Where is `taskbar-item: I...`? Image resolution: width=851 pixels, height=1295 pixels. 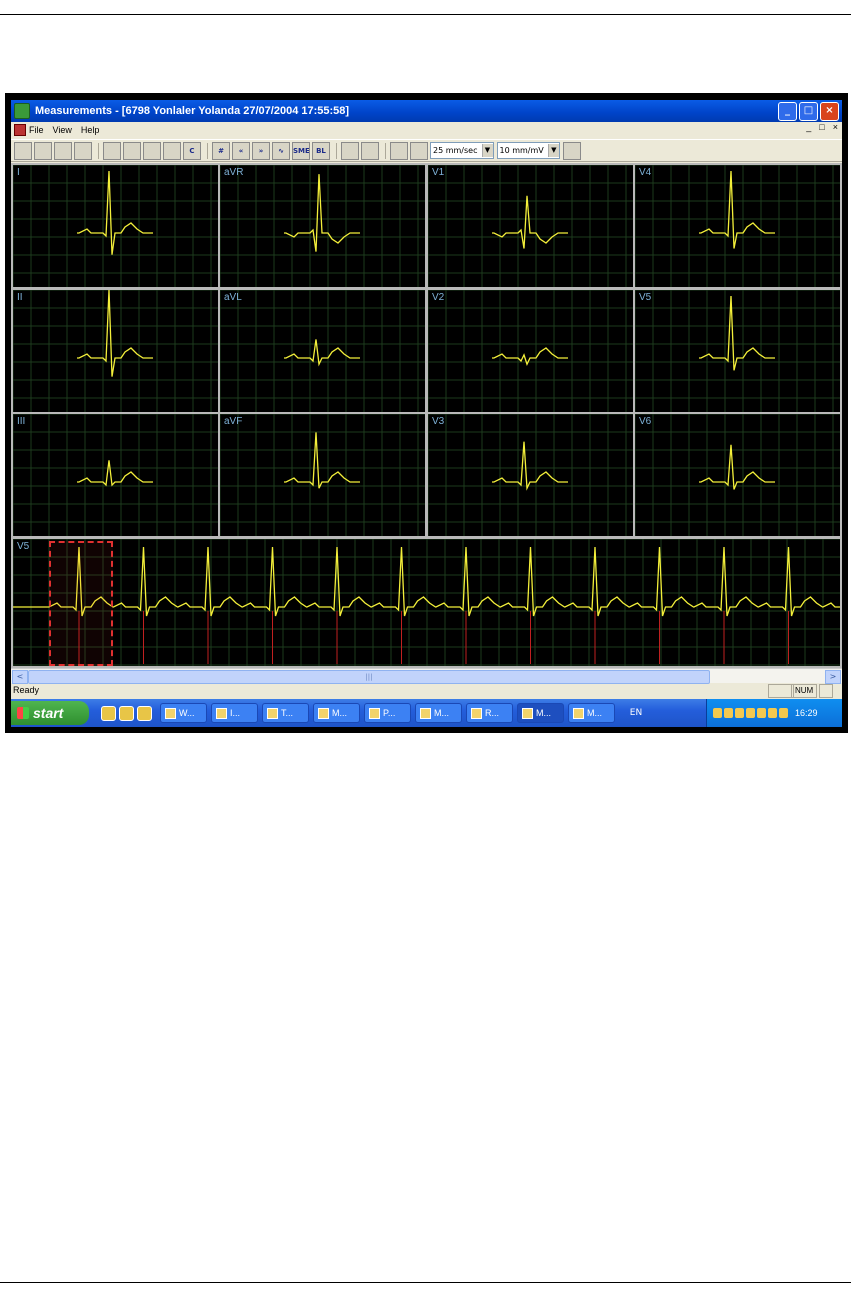 taskbar-item: I... is located at coordinates (234, 713).